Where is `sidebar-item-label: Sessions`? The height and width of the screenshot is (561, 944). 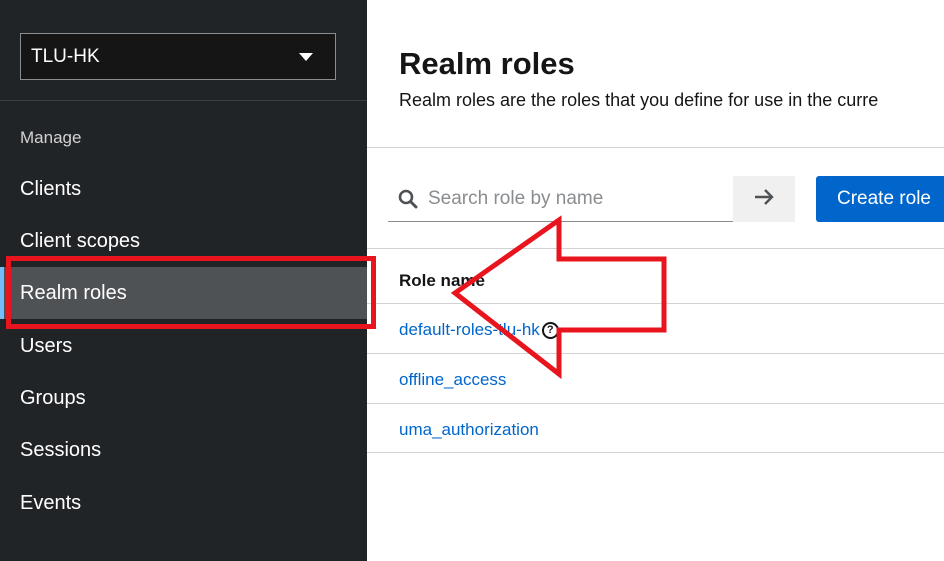 sidebar-item-label: Sessions is located at coordinates (61, 449).